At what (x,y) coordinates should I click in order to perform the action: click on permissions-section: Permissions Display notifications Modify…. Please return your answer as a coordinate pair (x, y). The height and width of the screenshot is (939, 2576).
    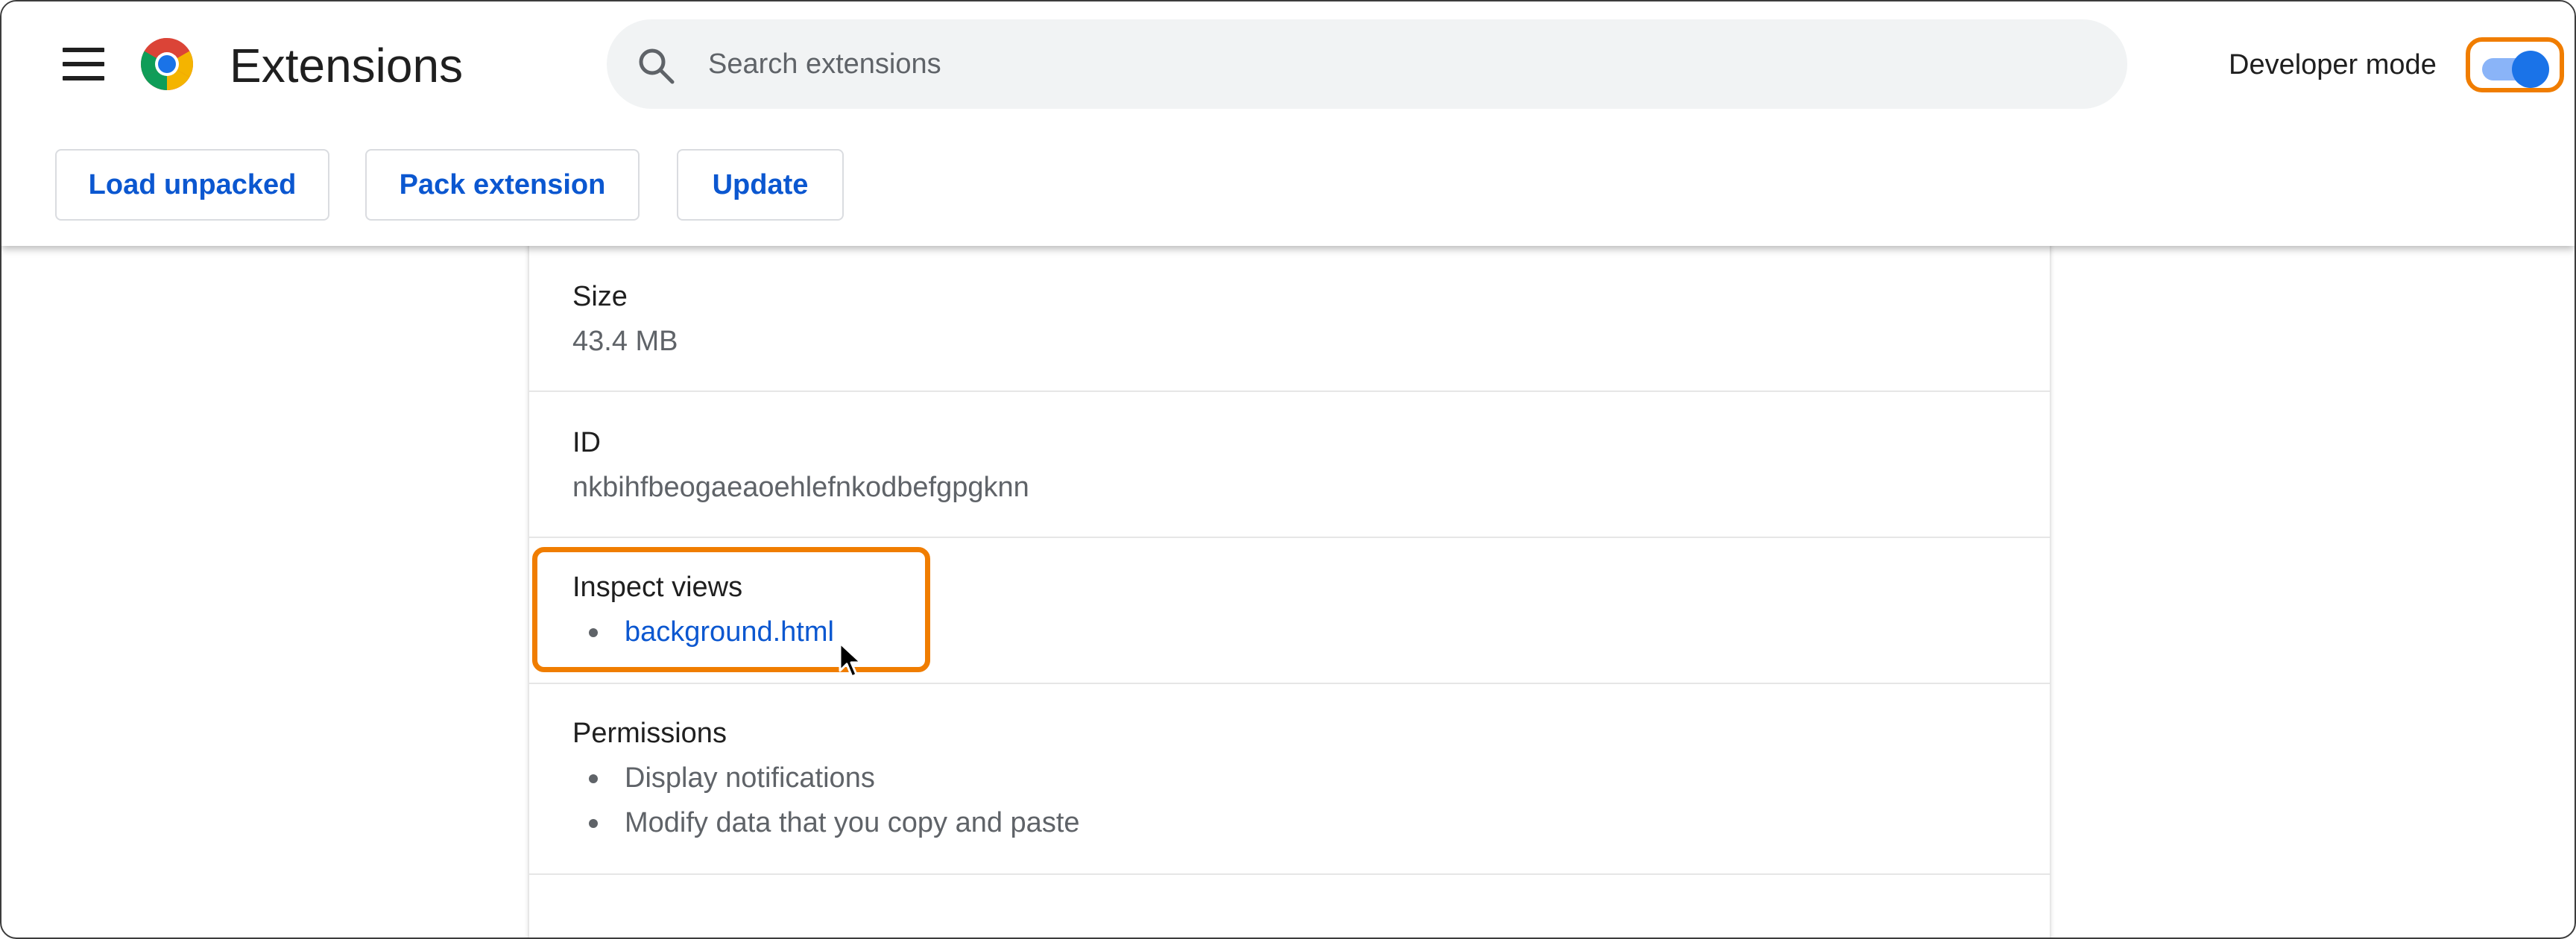
    Looking at the image, I should click on (1289, 779).